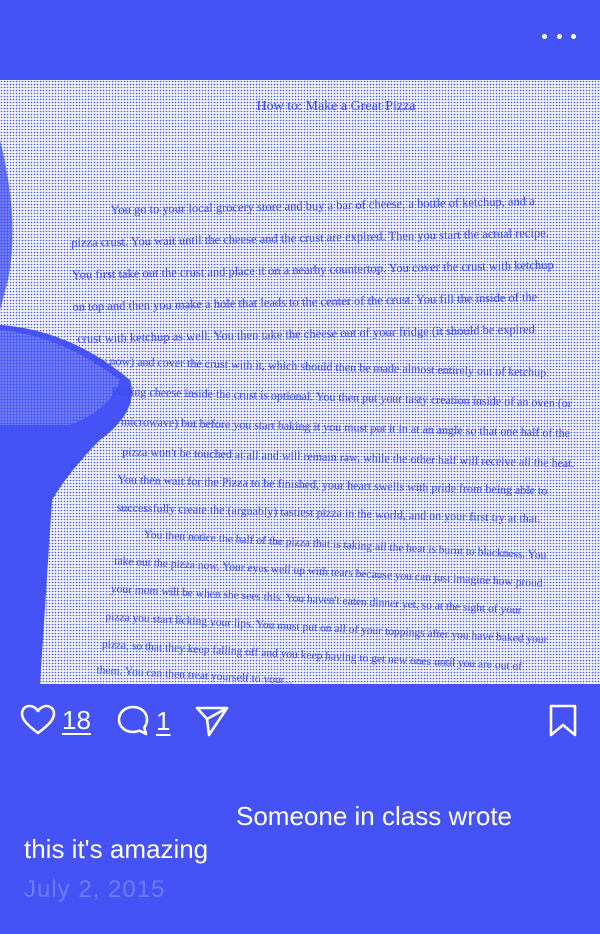 This screenshot has height=934, width=600. I want to click on heart-icon, so click(38, 719).